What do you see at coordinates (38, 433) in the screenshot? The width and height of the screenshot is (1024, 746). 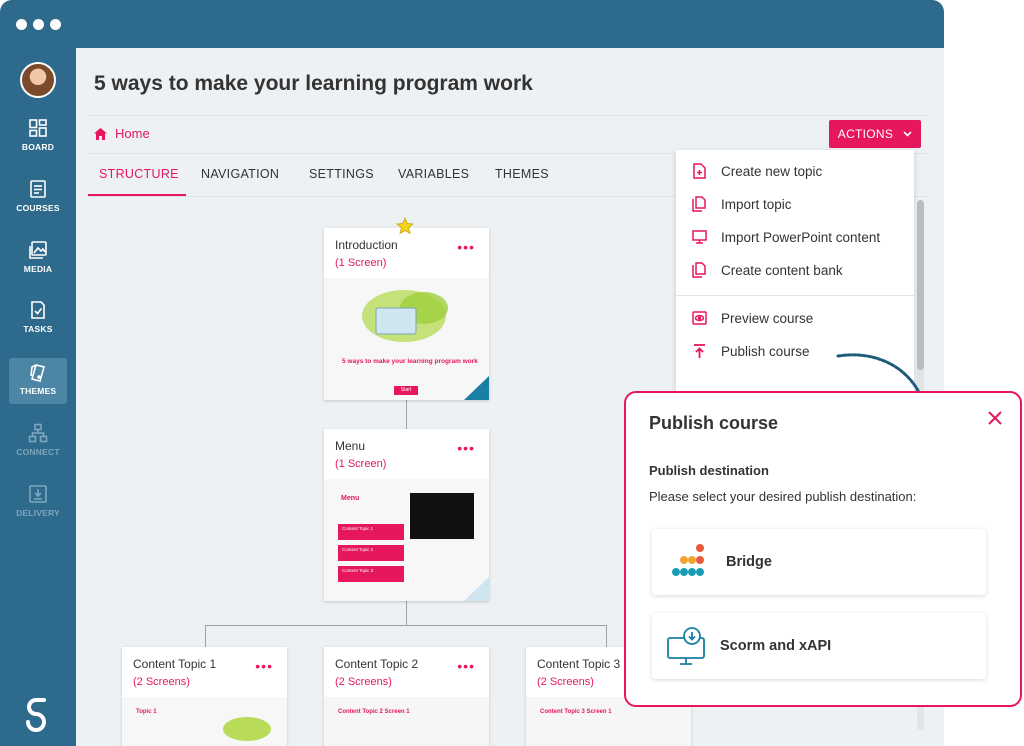 I see `connect-icon` at bounding box center [38, 433].